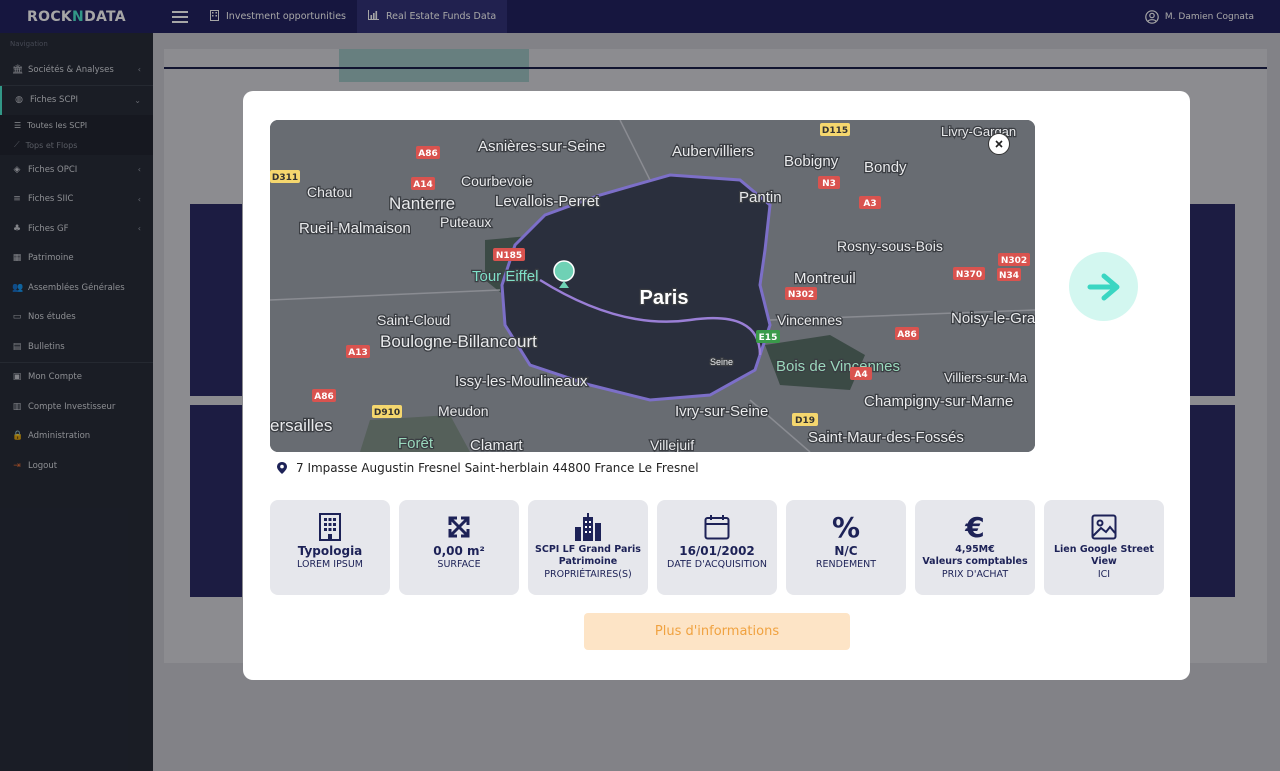 Image resolution: width=1280 pixels, height=771 pixels. I want to click on map-label-place: Asnières-sur-Seine, so click(542, 146).